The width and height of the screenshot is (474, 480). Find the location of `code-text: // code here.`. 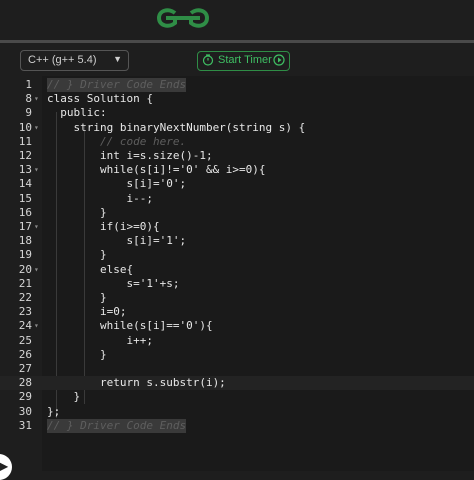

code-text: // code here. is located at coordinates (117, 141).